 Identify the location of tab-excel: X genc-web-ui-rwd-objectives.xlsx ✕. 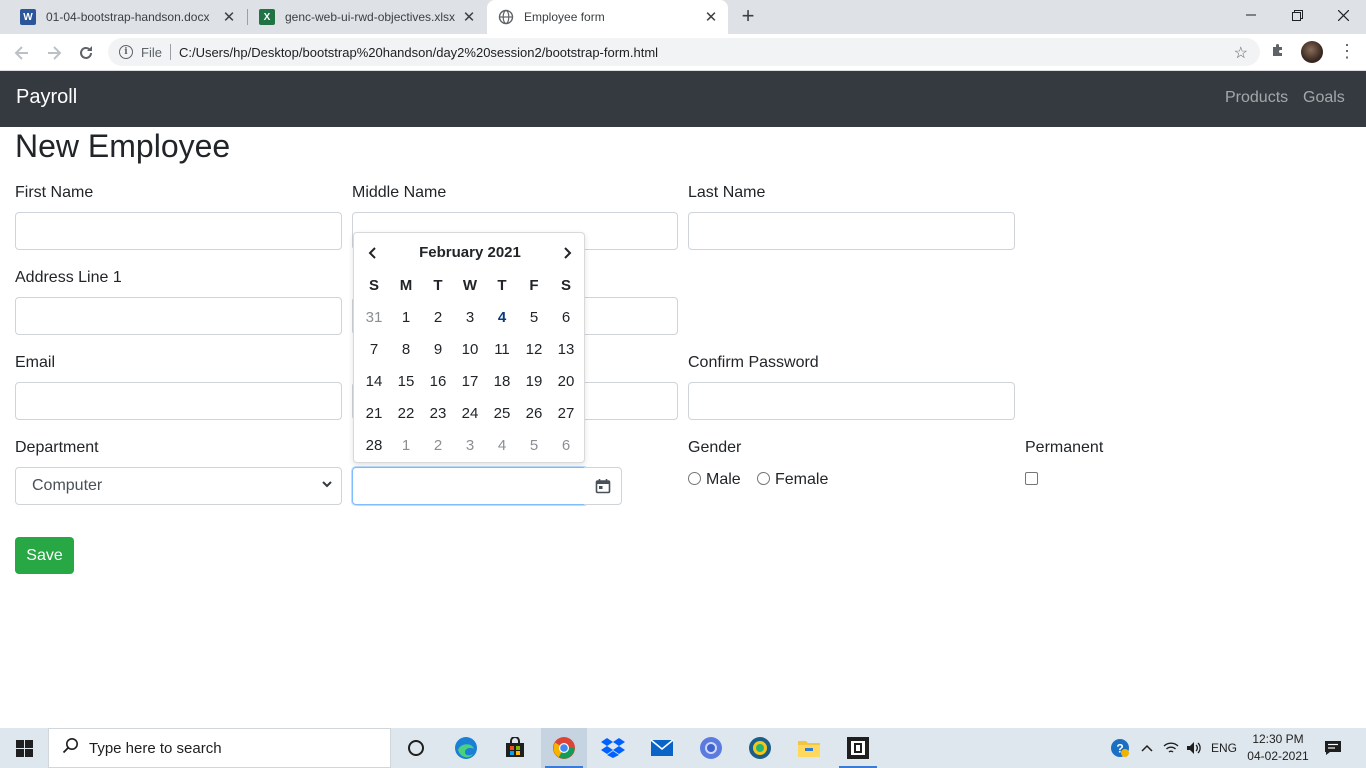
(367, 17).